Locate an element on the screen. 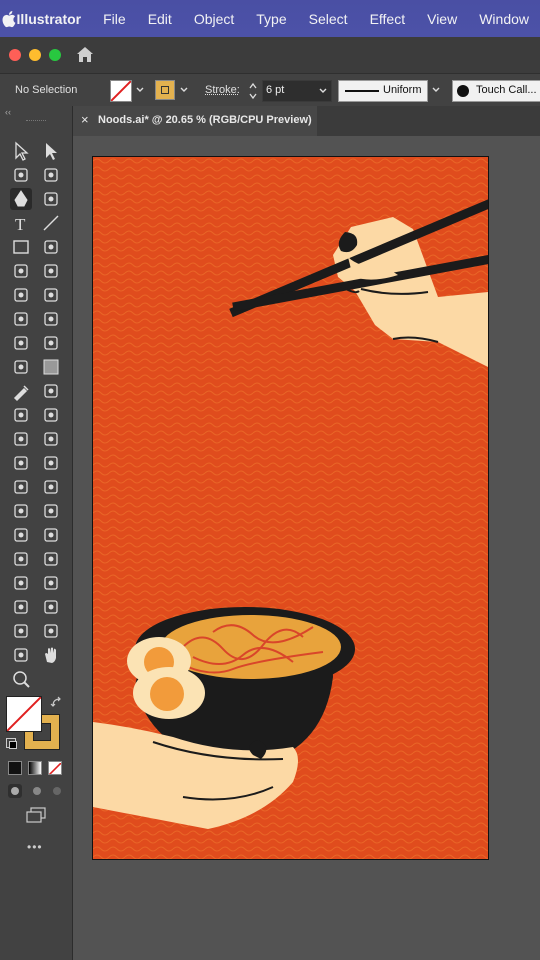 Image resolution: width=540 pixels, height=960 pixels. close-tab-icon: × is located at coordinates (85, 119).